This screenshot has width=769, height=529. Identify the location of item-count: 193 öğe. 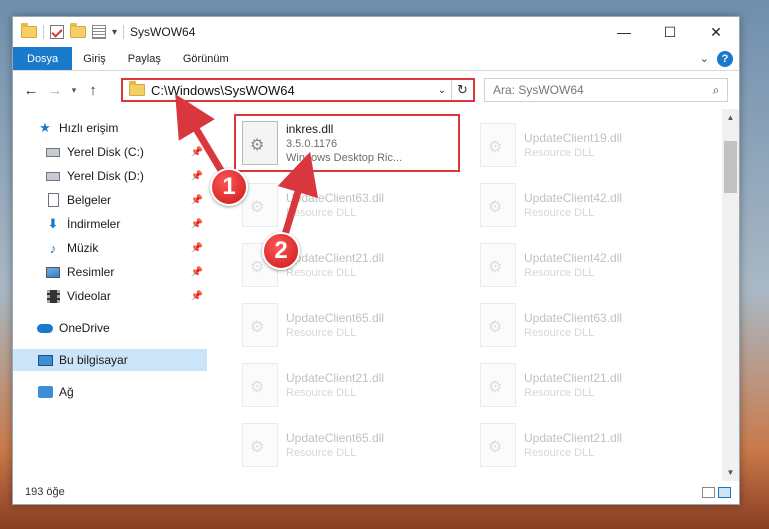
(45, 492).